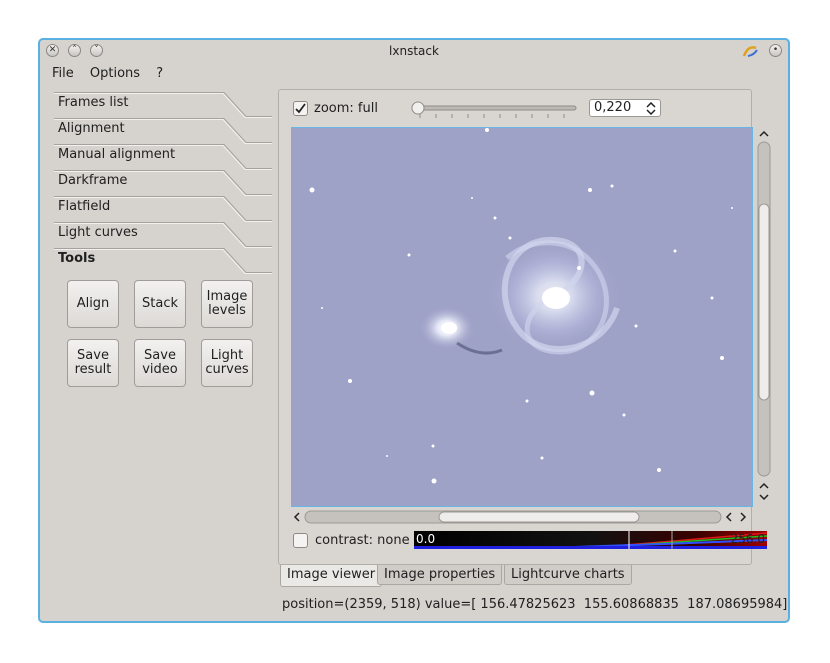 The height and width of the screenshot is (663, 830). What do you see at coordinates (494, 111) in the screenshot?
I see `zoom-slider` at bounding box center [494, 111].